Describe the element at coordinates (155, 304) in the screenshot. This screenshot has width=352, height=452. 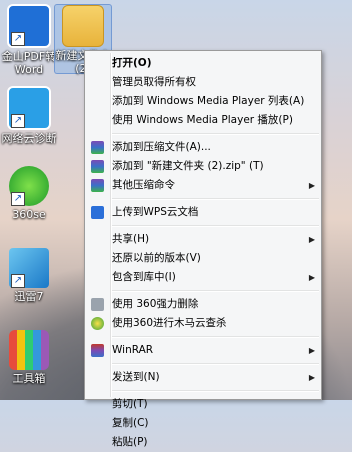
I see `menu-item-label: 使用 360强力删除` at that location.